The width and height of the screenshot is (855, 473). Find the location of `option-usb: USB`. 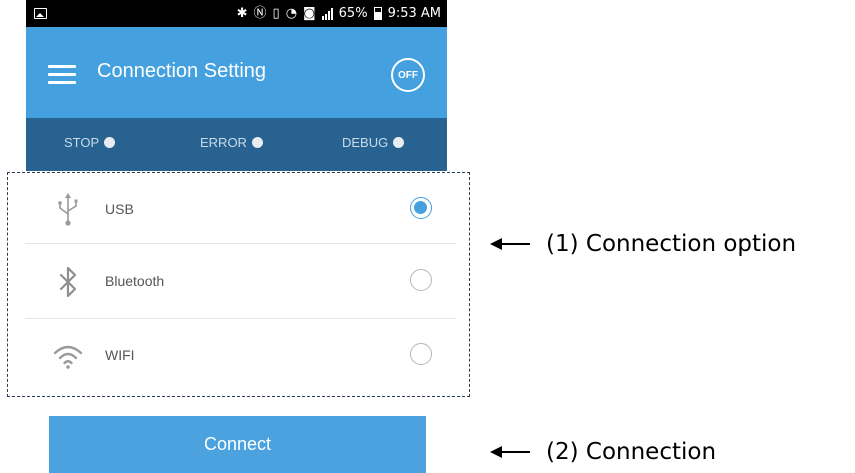

option-usb: USB is located at coordinates (240, 210).